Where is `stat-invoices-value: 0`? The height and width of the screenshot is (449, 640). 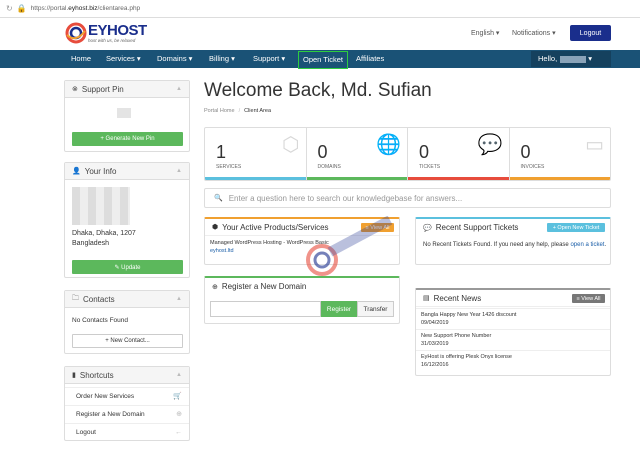 stat-invoices-value: 0 is located at coordinates (525, 152).